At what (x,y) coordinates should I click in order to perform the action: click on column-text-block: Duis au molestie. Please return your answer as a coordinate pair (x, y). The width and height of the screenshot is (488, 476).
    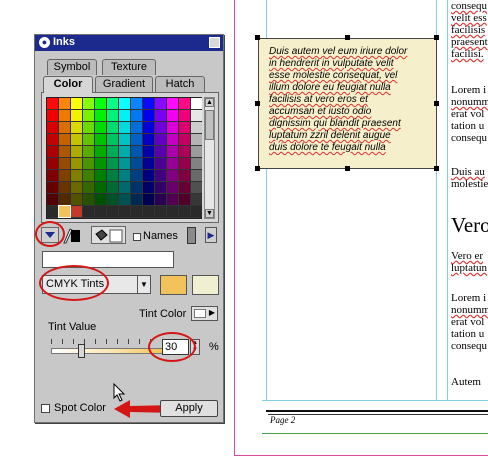
    Looking at the image, I should click on (469, 178).